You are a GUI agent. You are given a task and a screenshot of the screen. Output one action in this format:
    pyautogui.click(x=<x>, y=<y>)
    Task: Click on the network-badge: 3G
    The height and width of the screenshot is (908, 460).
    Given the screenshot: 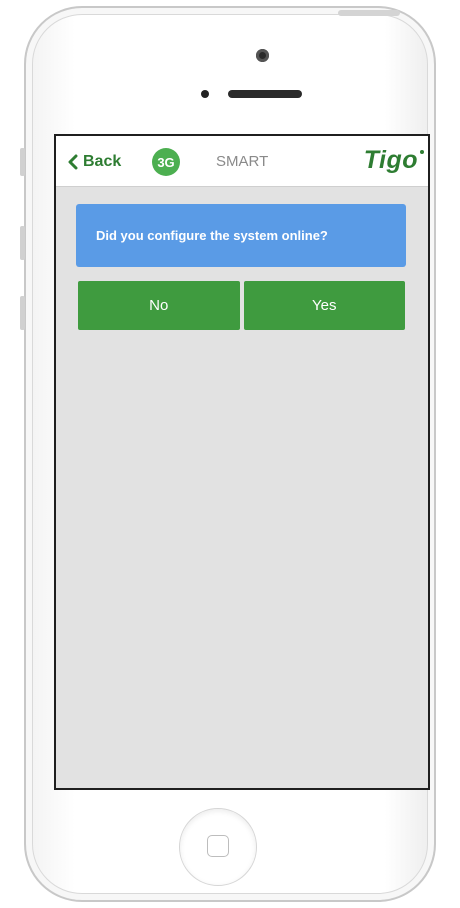 What is the action you would take?
    pyautogui.click(x=166, y=162)
    